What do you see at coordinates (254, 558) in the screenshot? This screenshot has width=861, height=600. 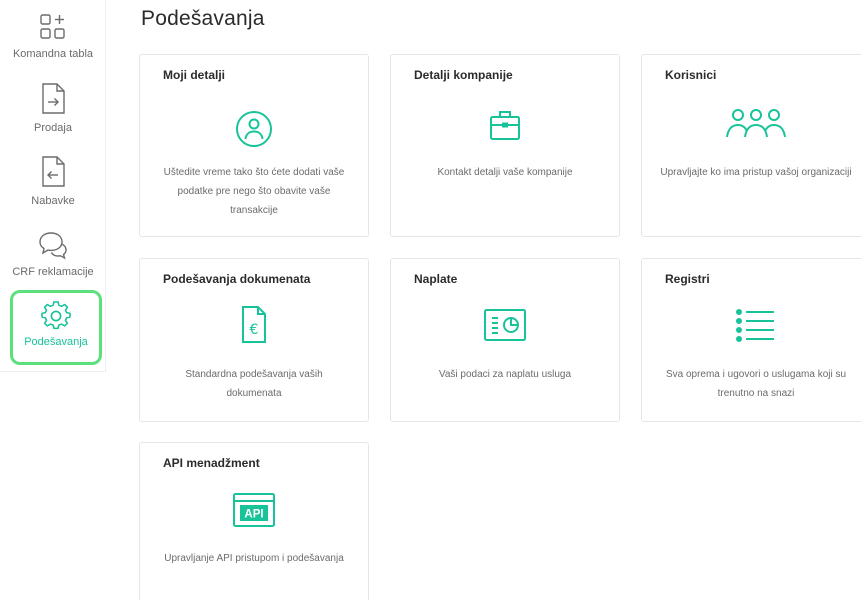 I see `card-description: Upravljanje API pristupom i podešavanja` at bounding box center [254, 558].